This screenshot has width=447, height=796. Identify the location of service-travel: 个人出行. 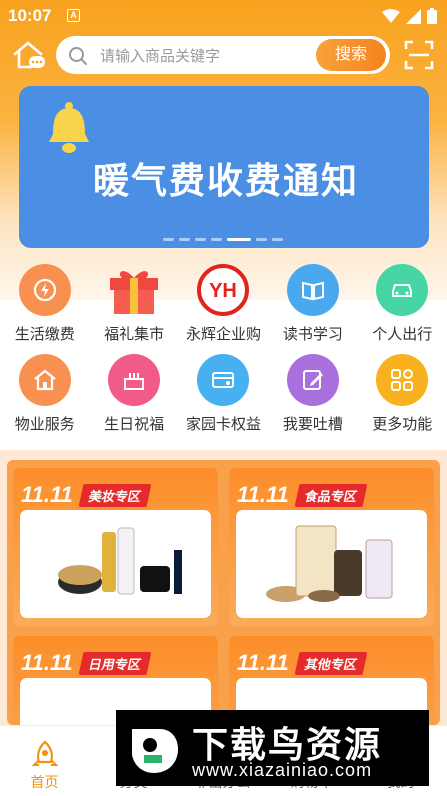
(402, 307).